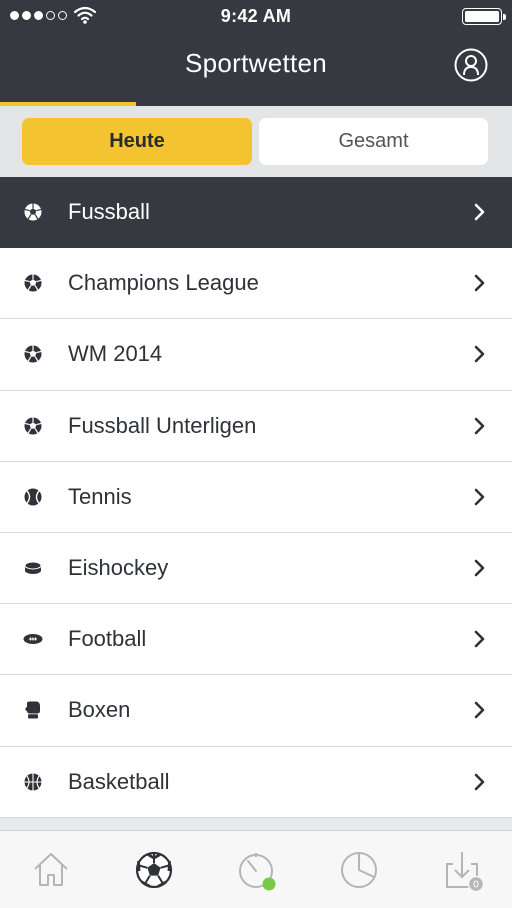 The image size is (512, 908). I want to click on list-item-wm-2014: WM 2014, so click(256, 355).